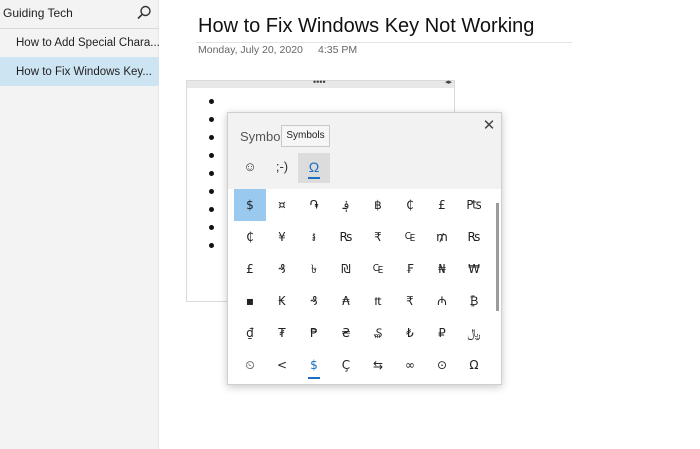 The image size is (700, 449). Describe the element at coordinates (364, 151) in the screenshot. I see `symbols-panel-header: Symbol Symbols ✕ ☺ ;-) Ω` at that location.